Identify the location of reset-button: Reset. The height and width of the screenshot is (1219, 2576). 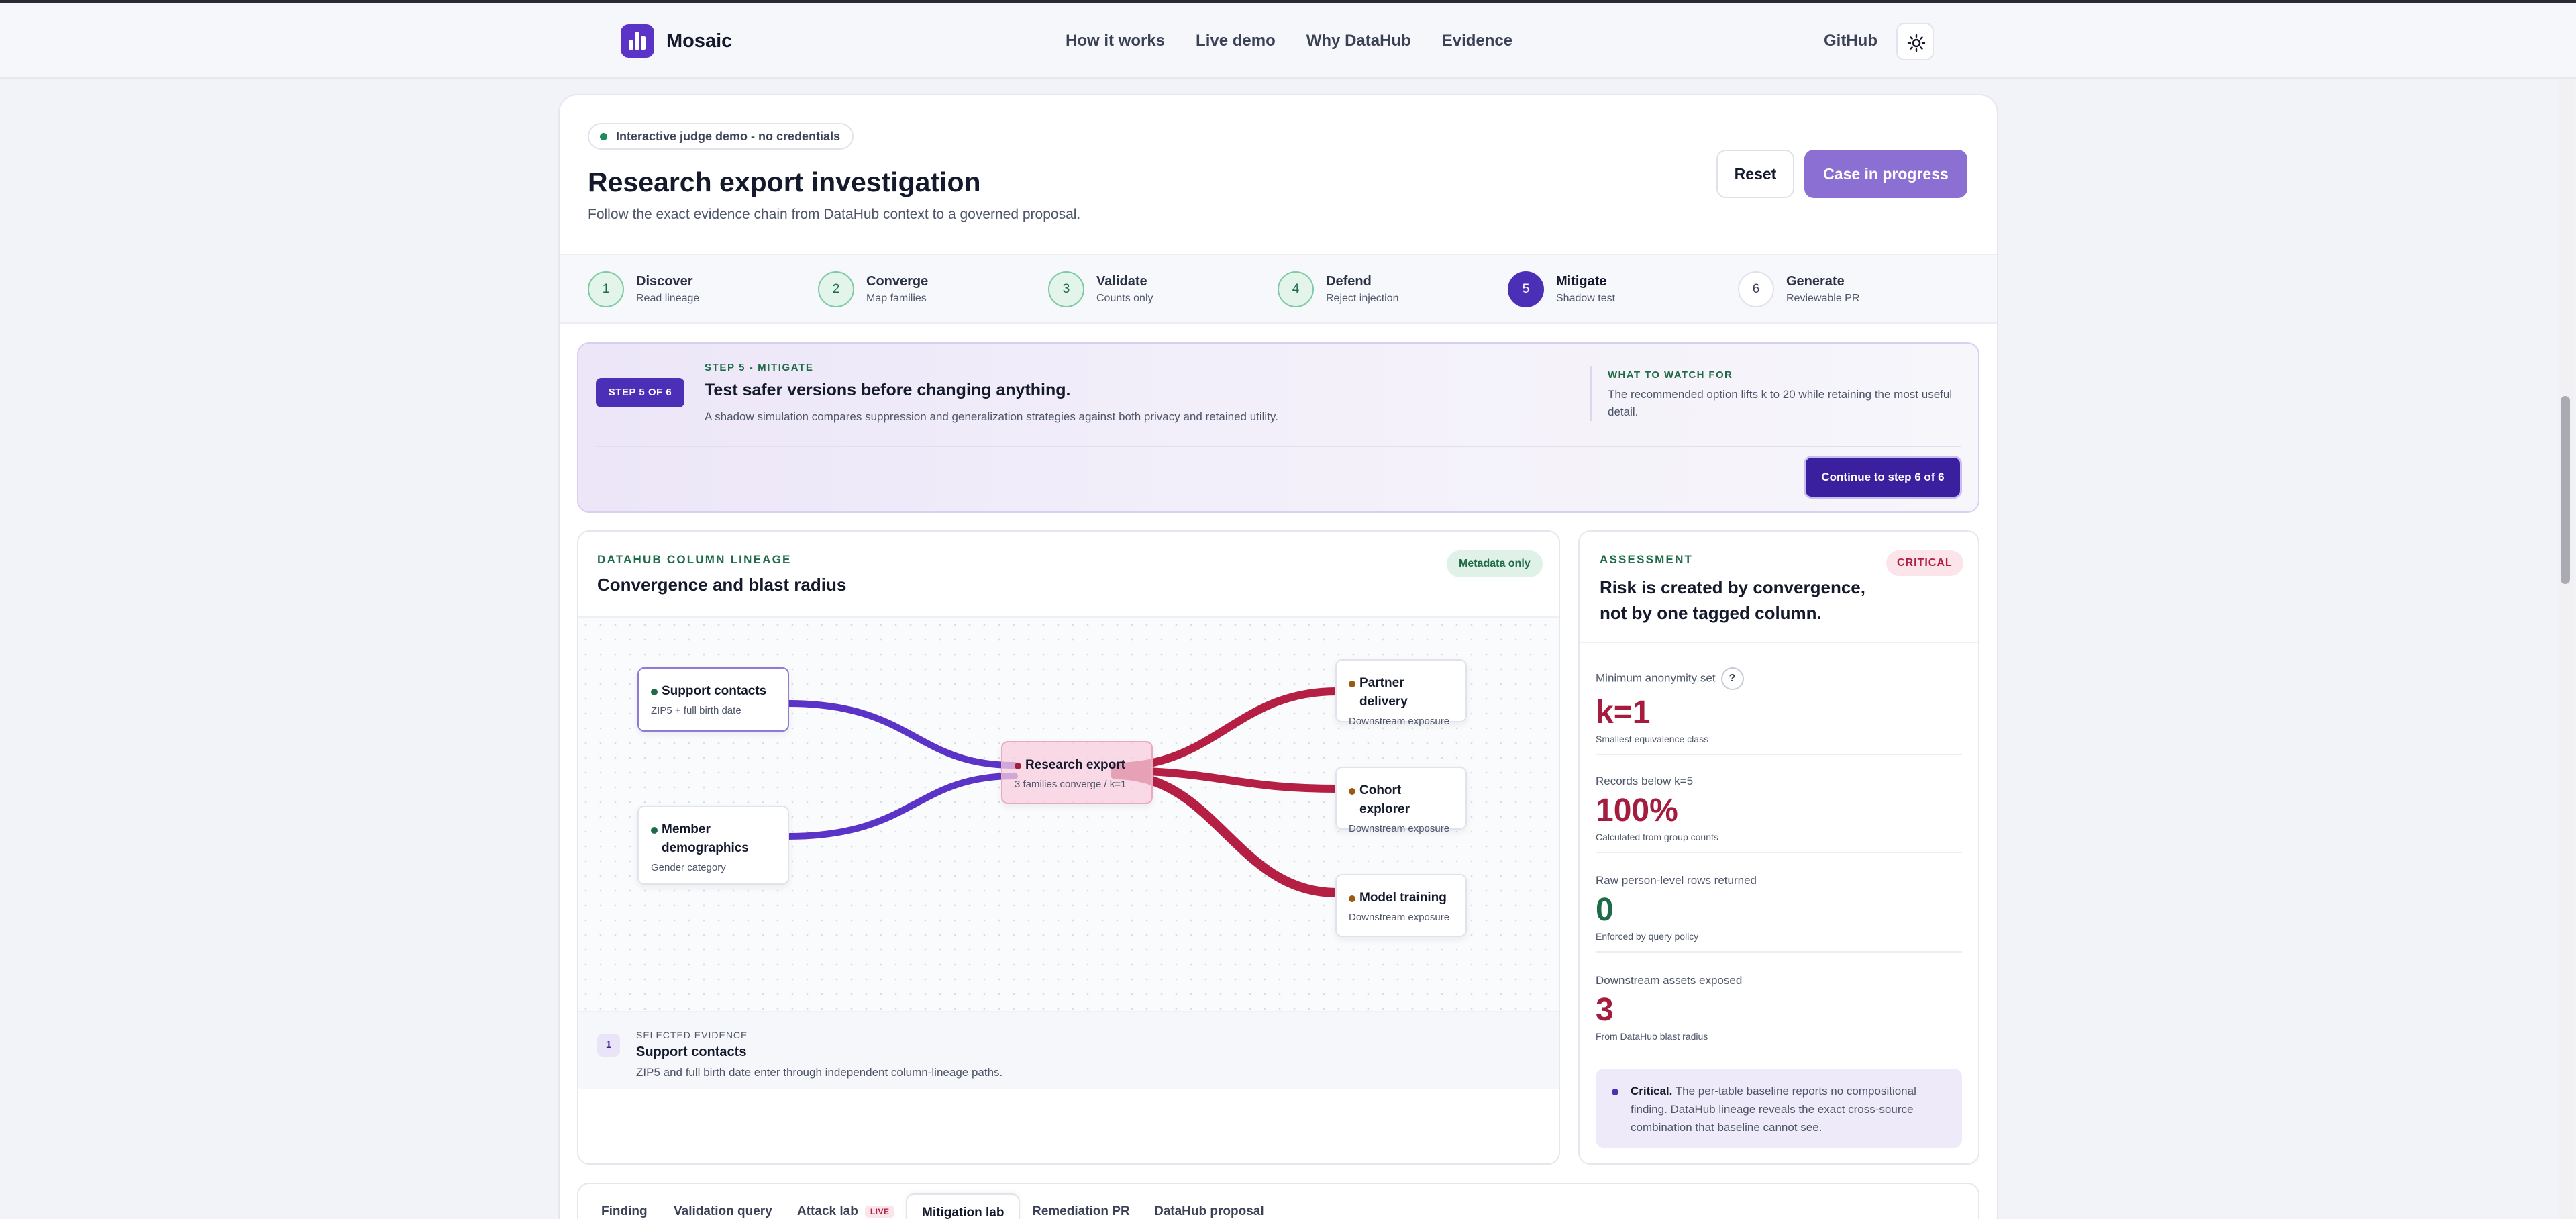
(1755, 174).